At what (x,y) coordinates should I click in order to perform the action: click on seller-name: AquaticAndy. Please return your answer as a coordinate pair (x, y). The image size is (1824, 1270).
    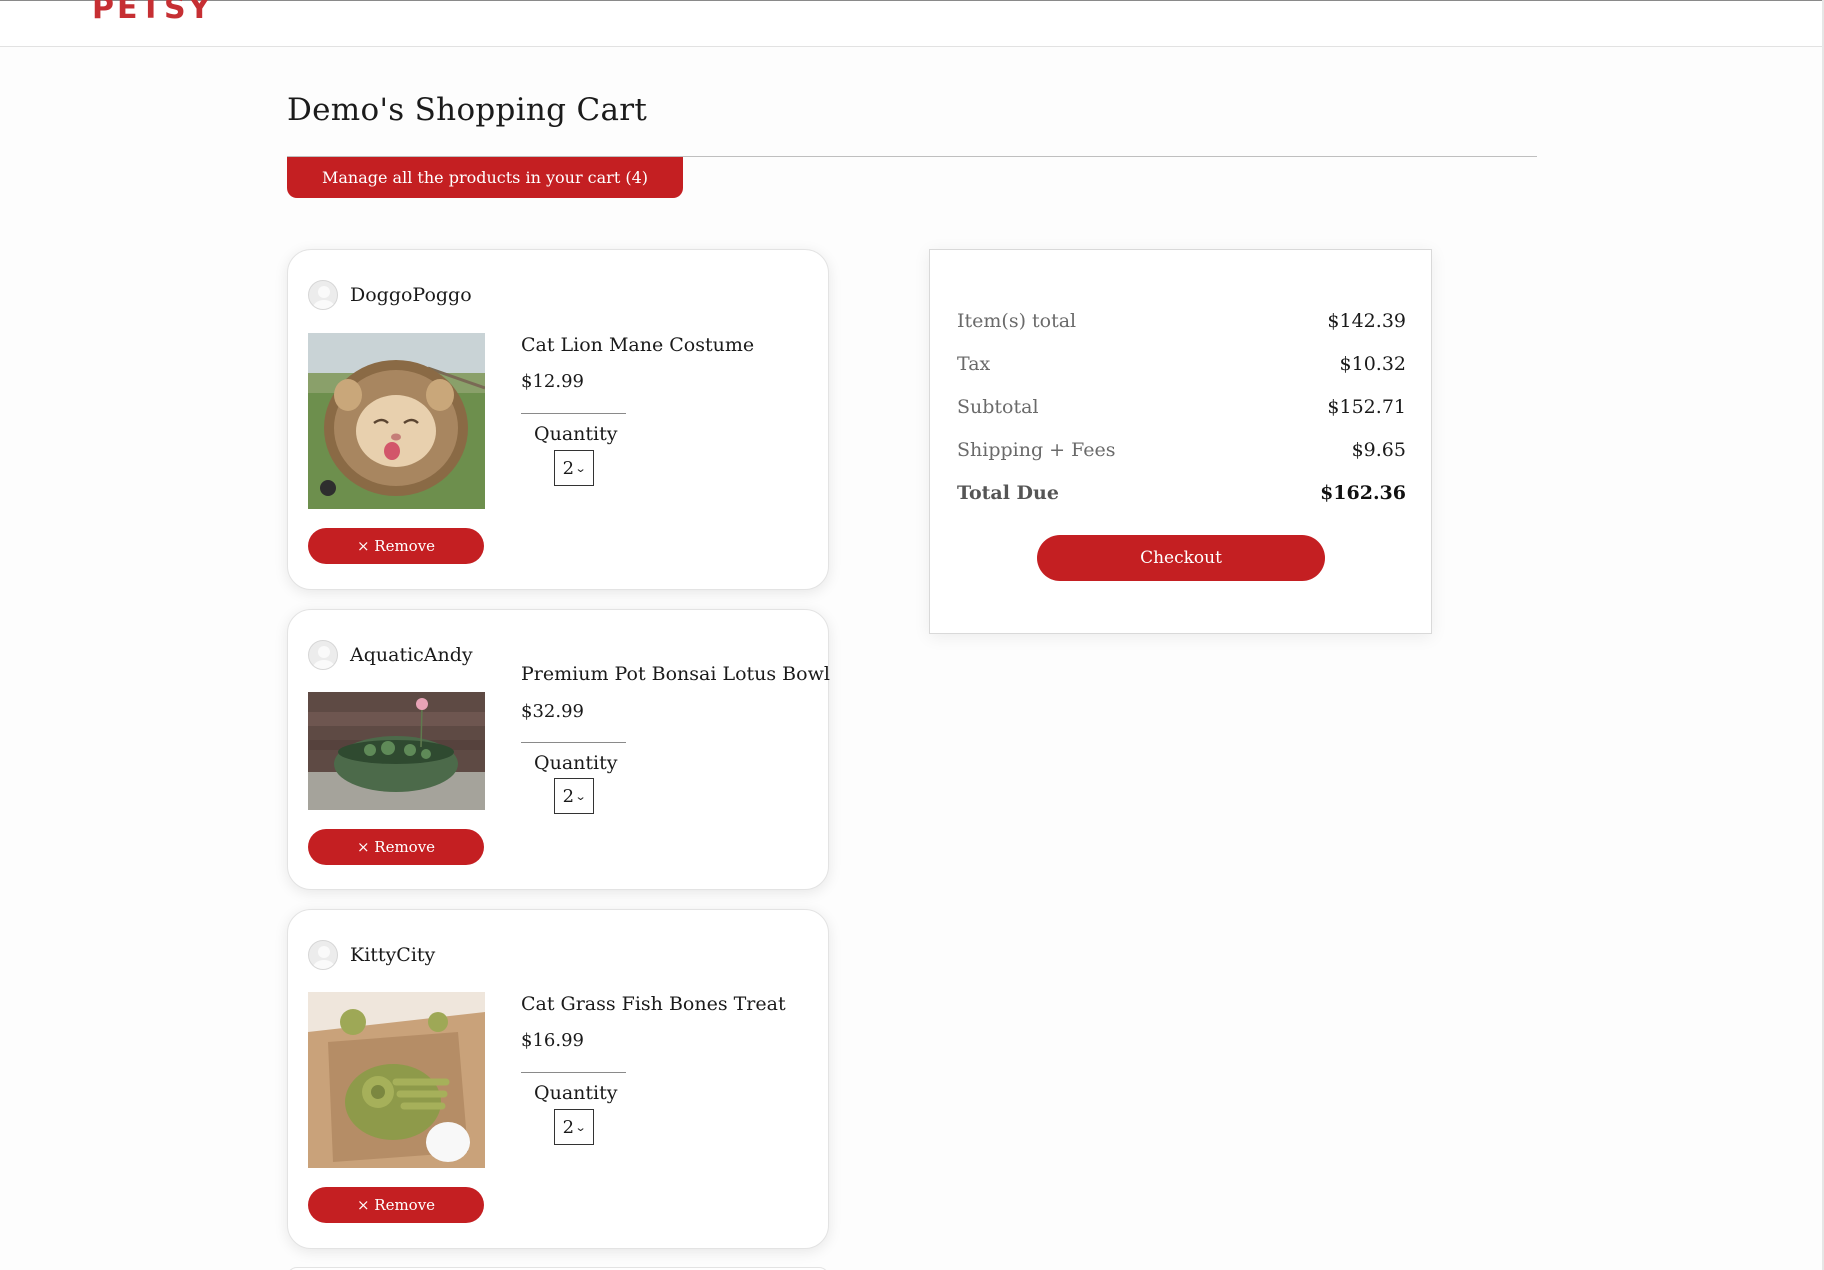
    Looking at the image, I should click on (411, 655).